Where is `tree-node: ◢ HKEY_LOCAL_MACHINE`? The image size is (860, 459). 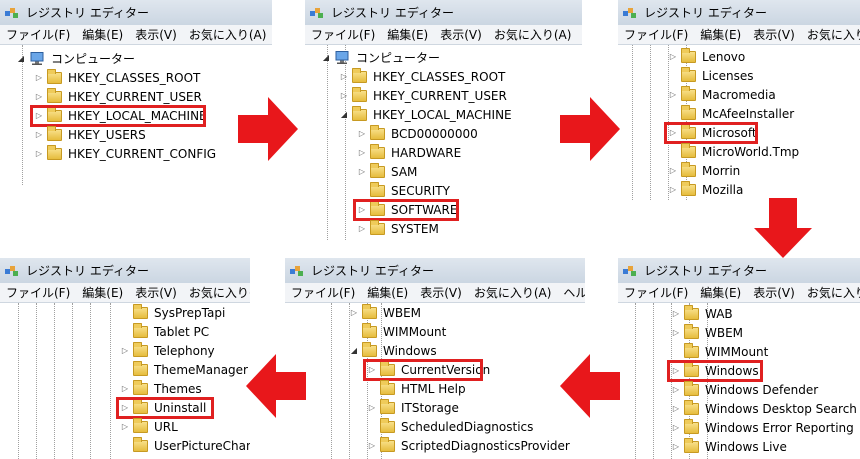
tree-node: ◢ HKEY_LOCAL_MACHINE is located at coordinates (425, 114).